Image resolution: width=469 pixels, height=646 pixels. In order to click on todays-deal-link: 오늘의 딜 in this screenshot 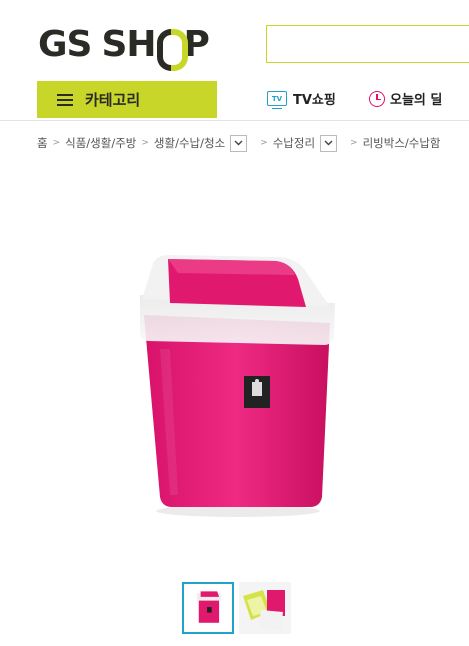, I will do `click(405, 98)`.